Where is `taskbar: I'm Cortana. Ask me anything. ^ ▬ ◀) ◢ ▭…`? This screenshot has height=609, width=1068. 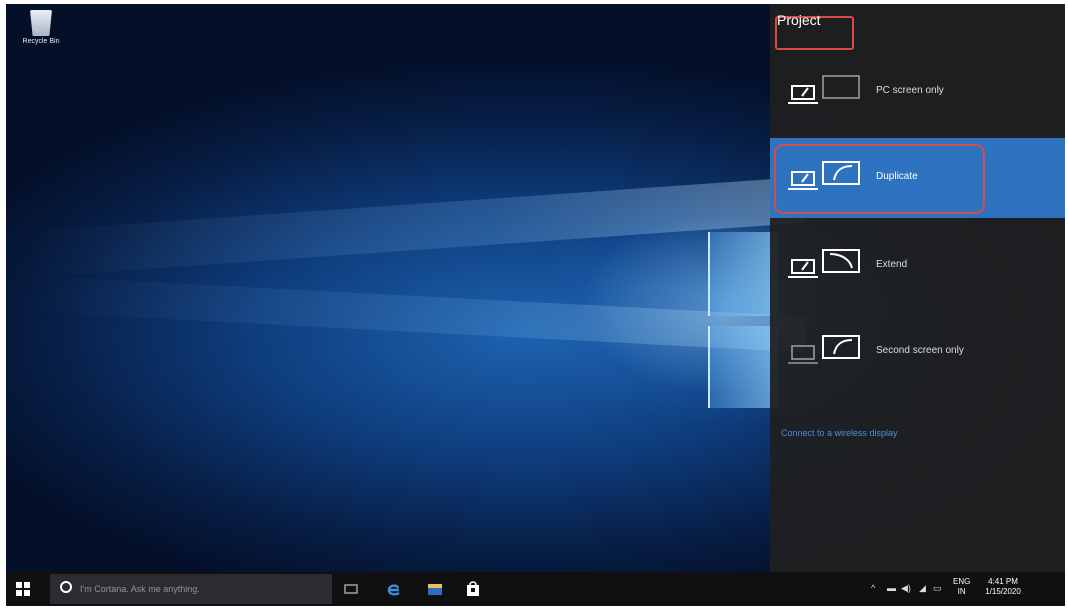
taskbar: I'm Cortana. Ask me anything. ^ ▬ ◀) ◢ ▭… is located at coordinates (535, 589).